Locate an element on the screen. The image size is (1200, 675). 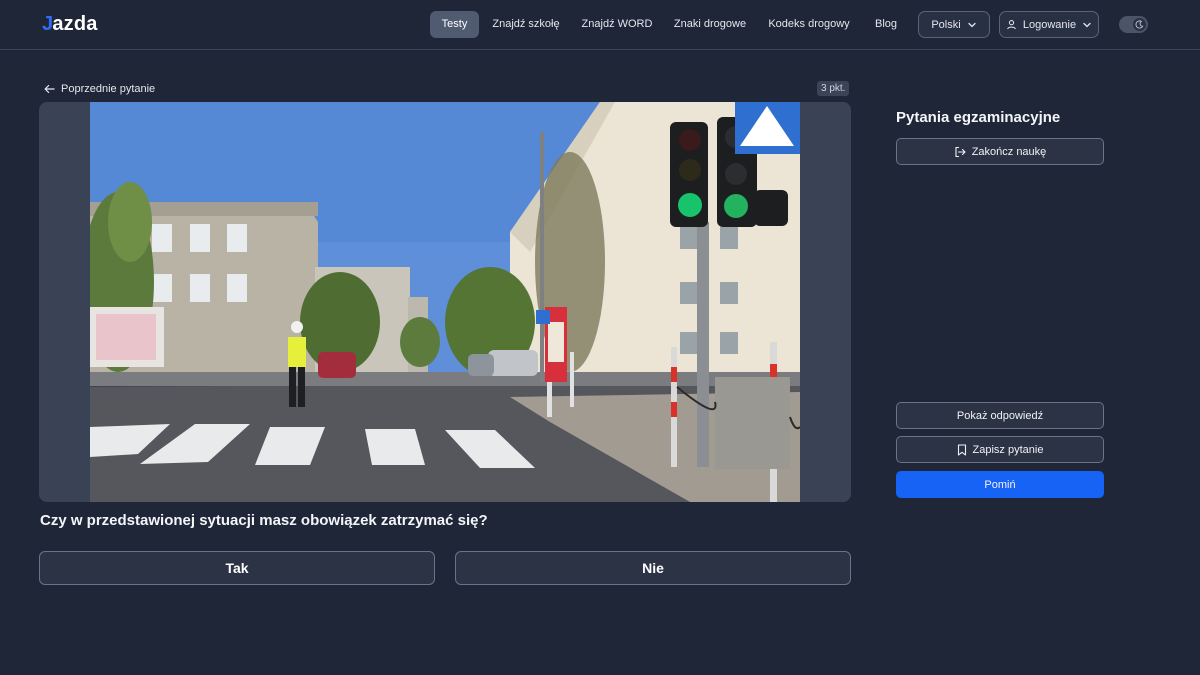
save-question-button: Zapisz pytanie is located at coordinates (1000, 449).